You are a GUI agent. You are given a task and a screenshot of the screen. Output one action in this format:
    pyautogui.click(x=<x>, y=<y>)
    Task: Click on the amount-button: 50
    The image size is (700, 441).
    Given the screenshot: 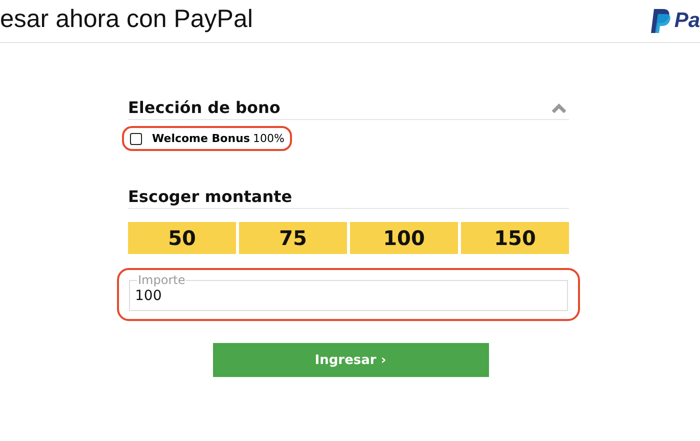 What is the action you would take?
    pyautogui.click(x=182, y=238)
    